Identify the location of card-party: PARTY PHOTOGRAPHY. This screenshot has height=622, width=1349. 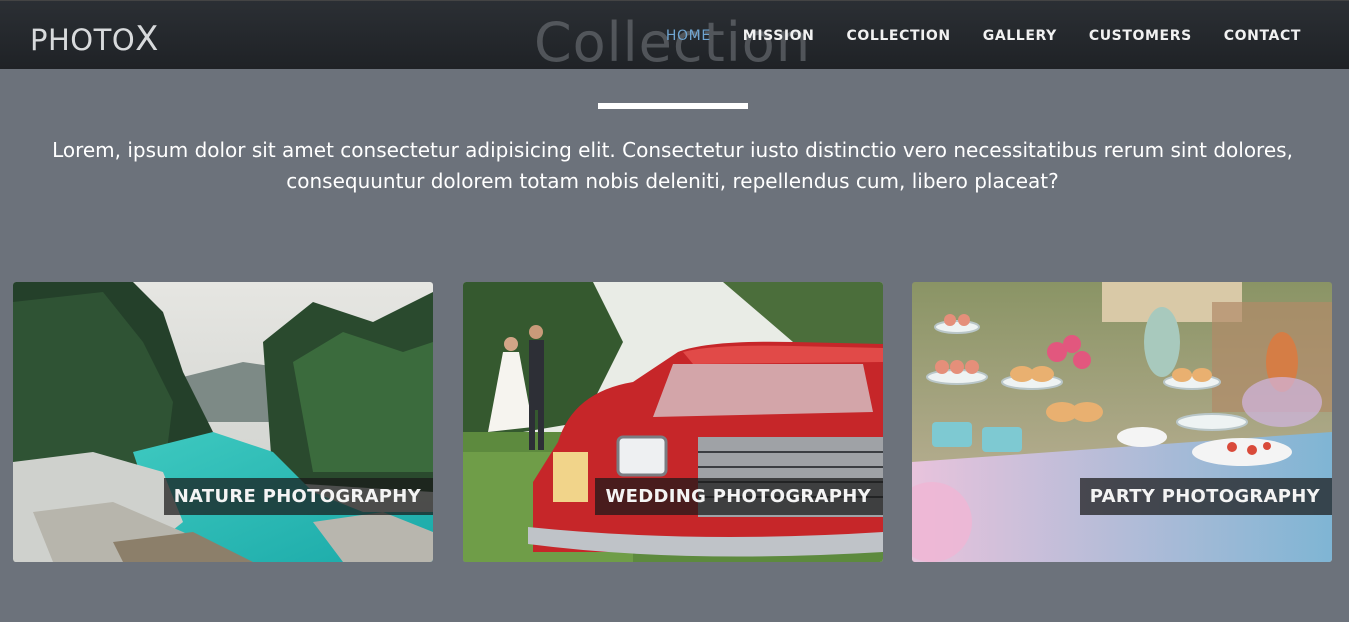
(1122, 422).